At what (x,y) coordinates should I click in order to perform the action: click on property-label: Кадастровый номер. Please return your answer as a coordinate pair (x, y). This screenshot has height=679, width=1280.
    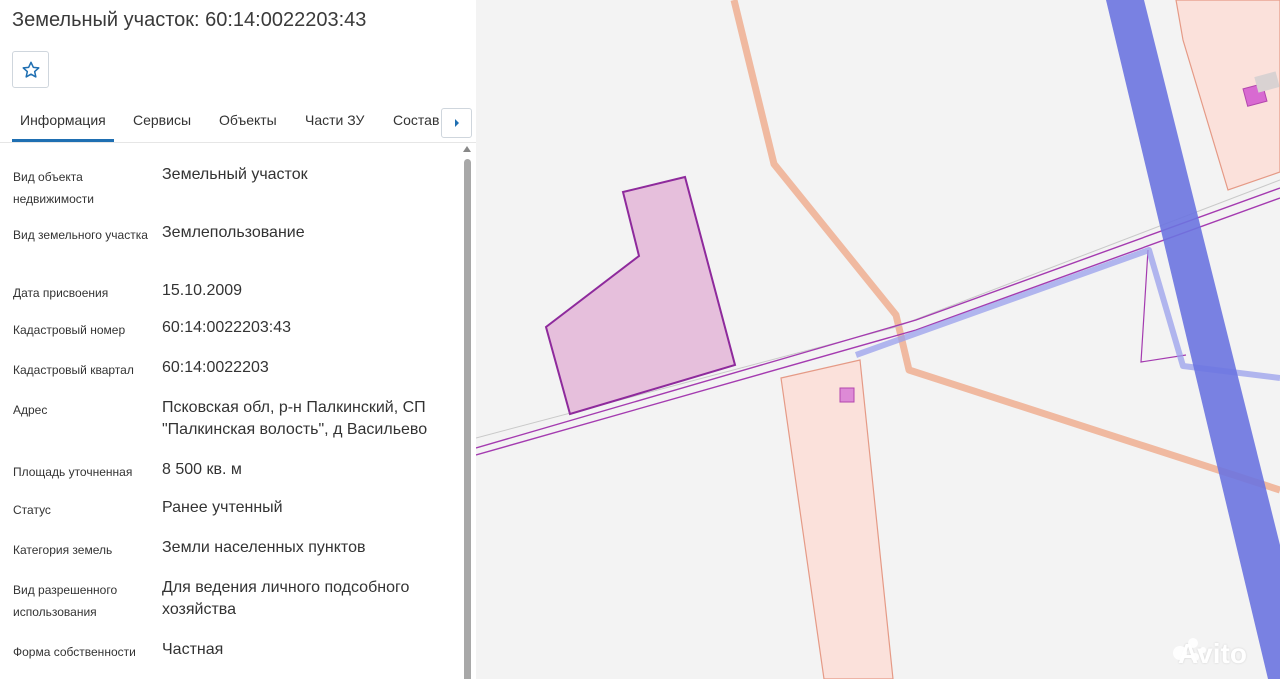
    Looking at the image, I should click on (69, 330).